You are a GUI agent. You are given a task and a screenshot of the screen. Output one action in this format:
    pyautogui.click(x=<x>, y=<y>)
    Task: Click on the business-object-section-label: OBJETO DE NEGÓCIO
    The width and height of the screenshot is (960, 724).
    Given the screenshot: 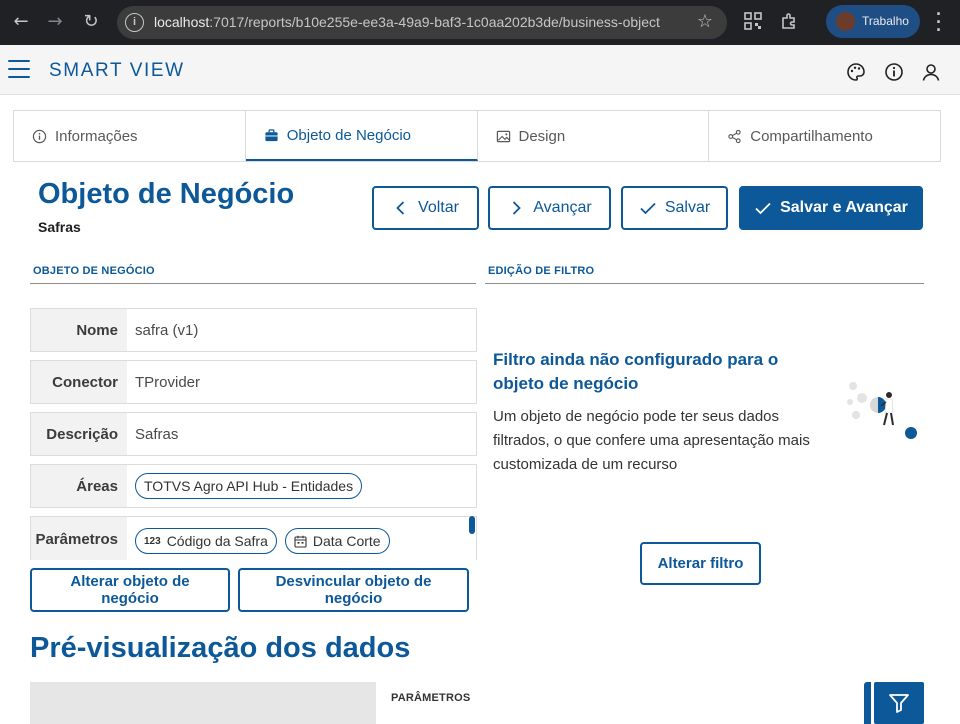 What is the action you would take?
    pyautogui.click(x=94, y=271)
    